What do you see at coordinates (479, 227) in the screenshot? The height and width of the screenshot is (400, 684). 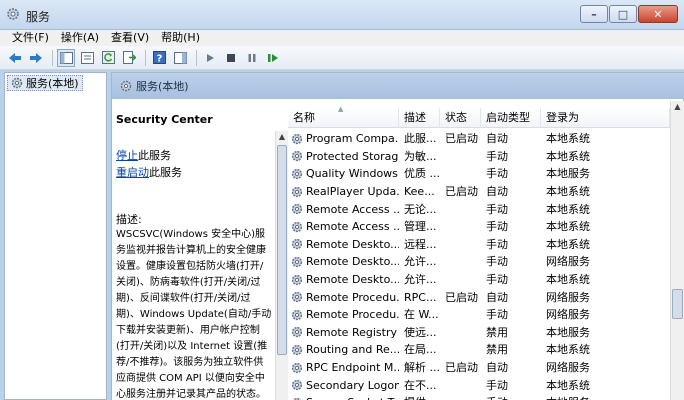 I see `table-row: Remote Access ... 管理... 手动 本地系统` at bounding box center [479, 227].